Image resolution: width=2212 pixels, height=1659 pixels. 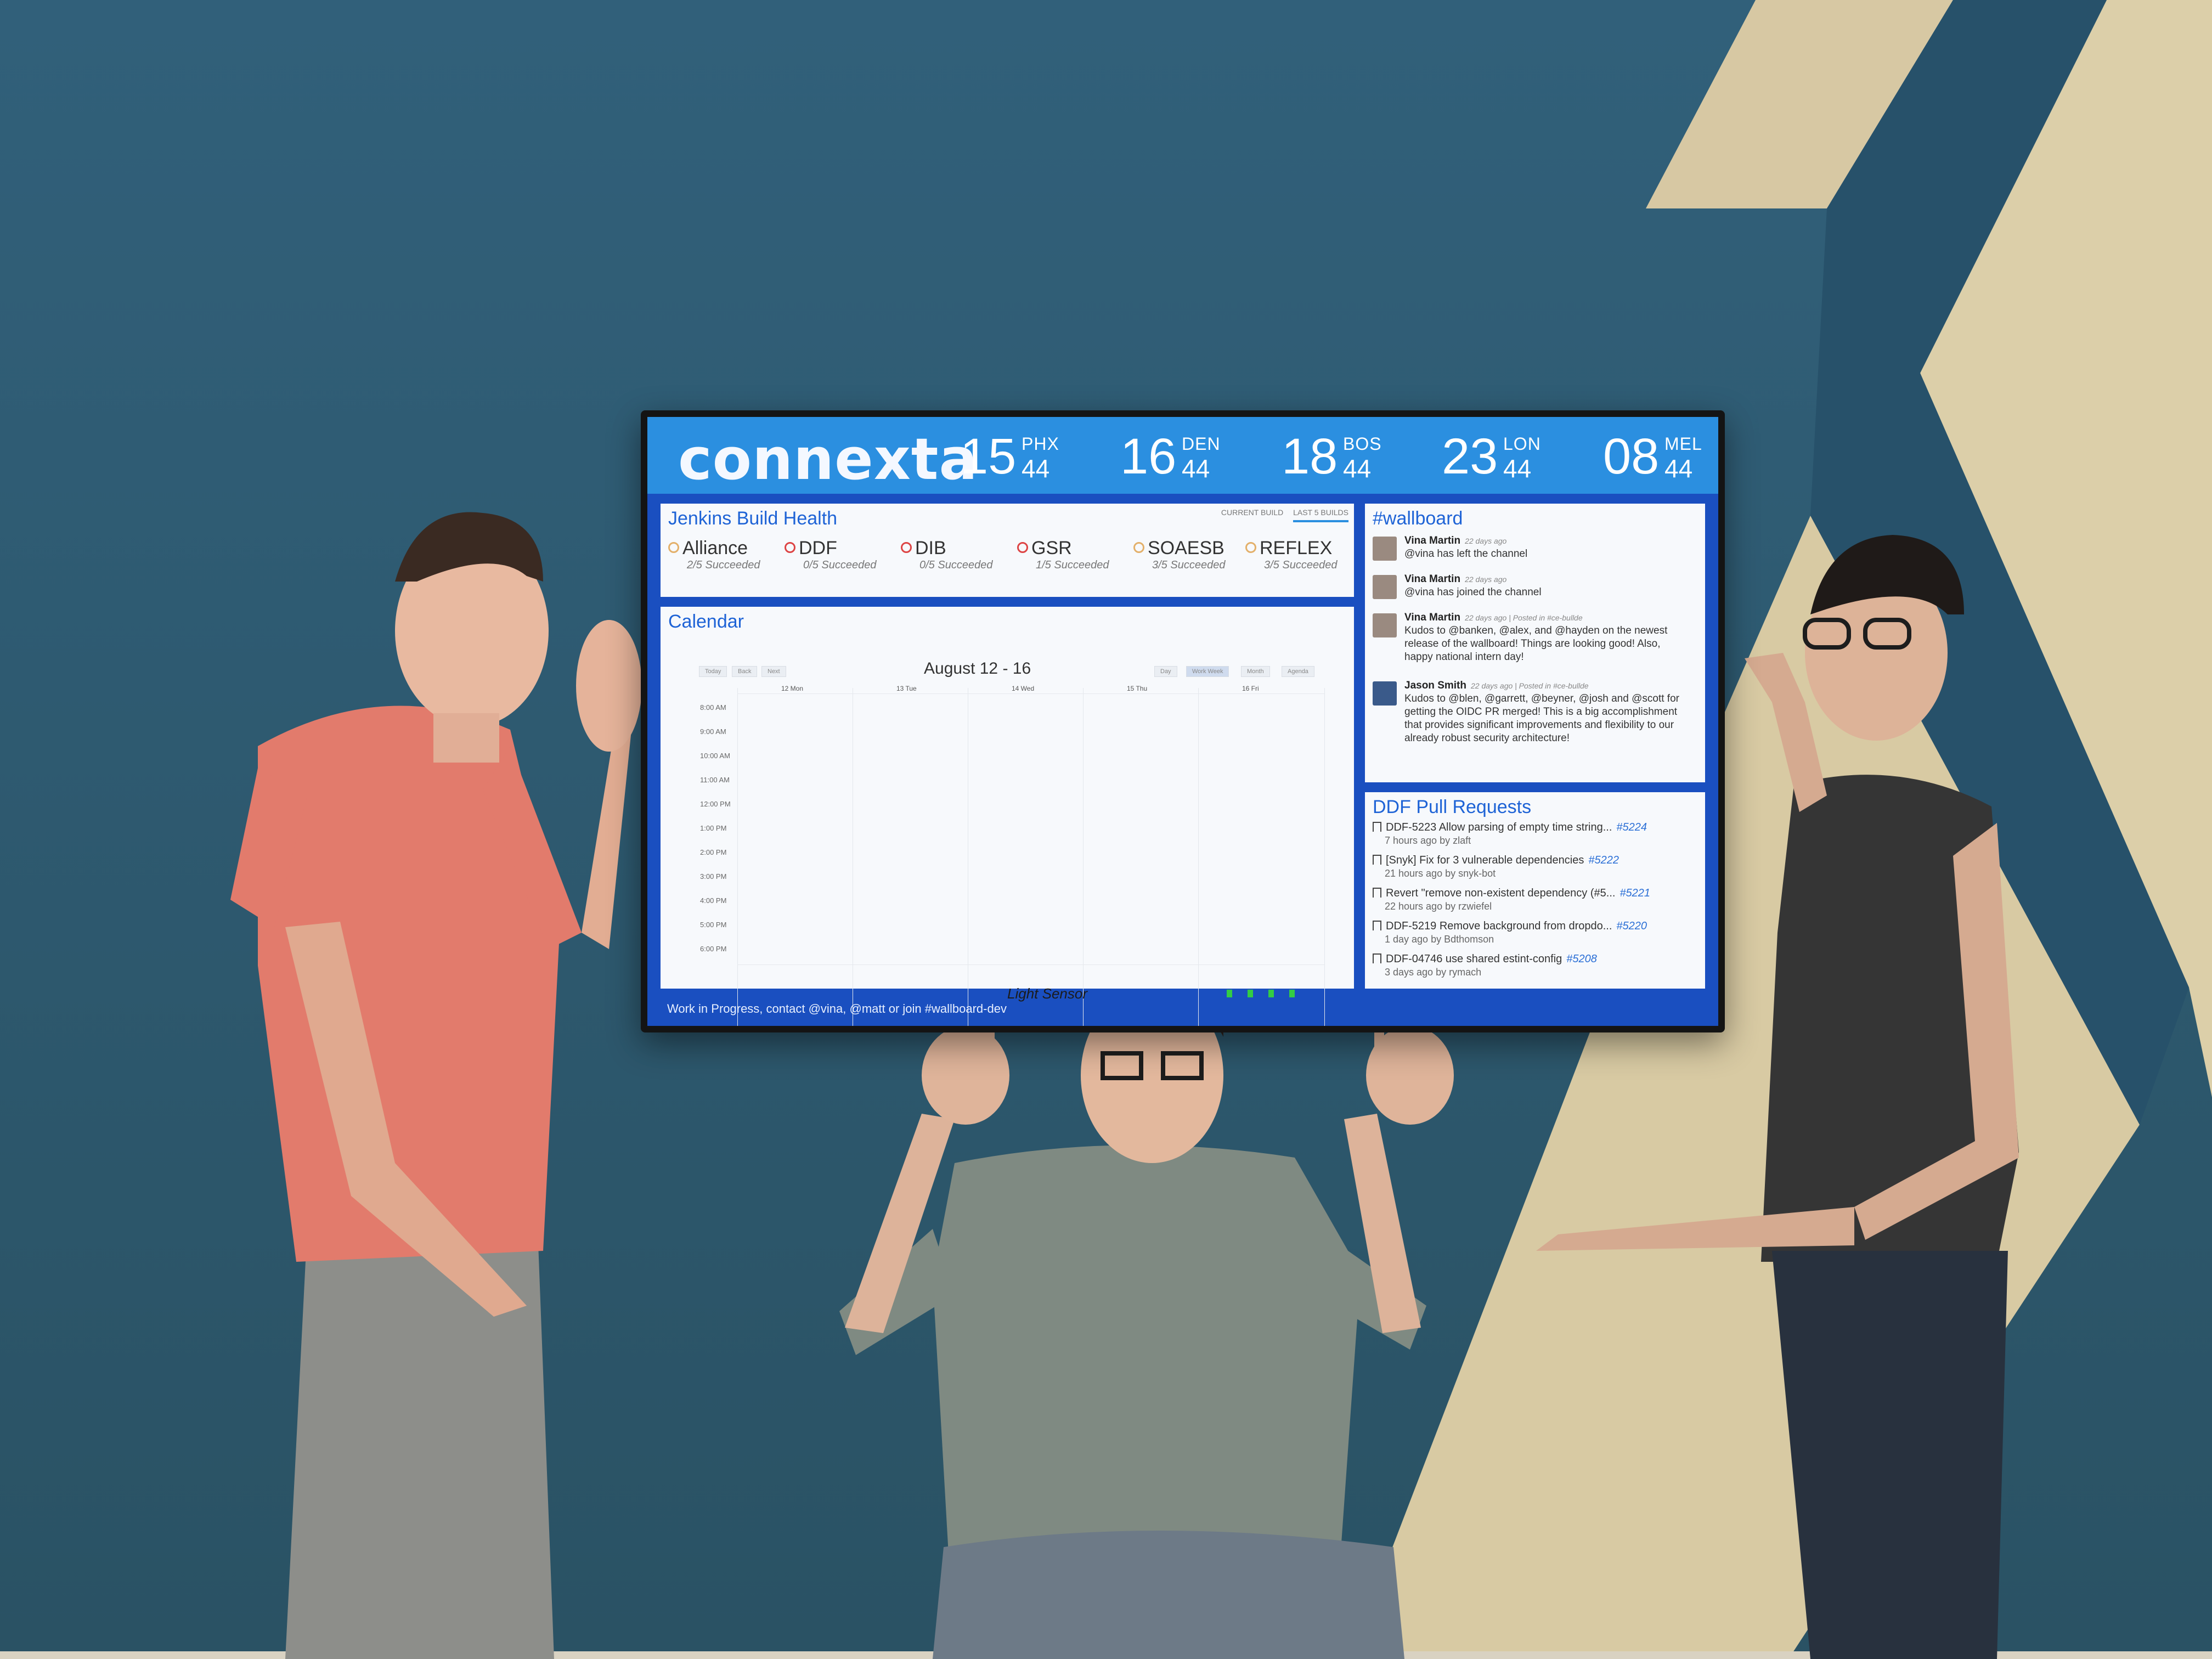 I want to click on calendar-week-label: August 12 - 16, so click(x=978, y=668).